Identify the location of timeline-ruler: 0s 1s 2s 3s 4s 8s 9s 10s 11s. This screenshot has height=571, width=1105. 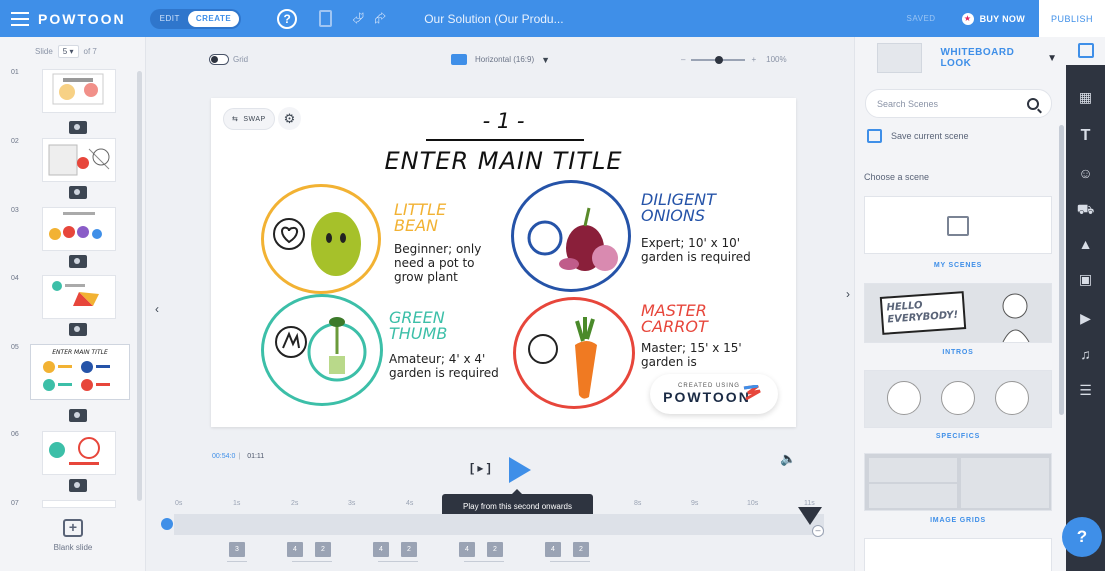
(497, 505).